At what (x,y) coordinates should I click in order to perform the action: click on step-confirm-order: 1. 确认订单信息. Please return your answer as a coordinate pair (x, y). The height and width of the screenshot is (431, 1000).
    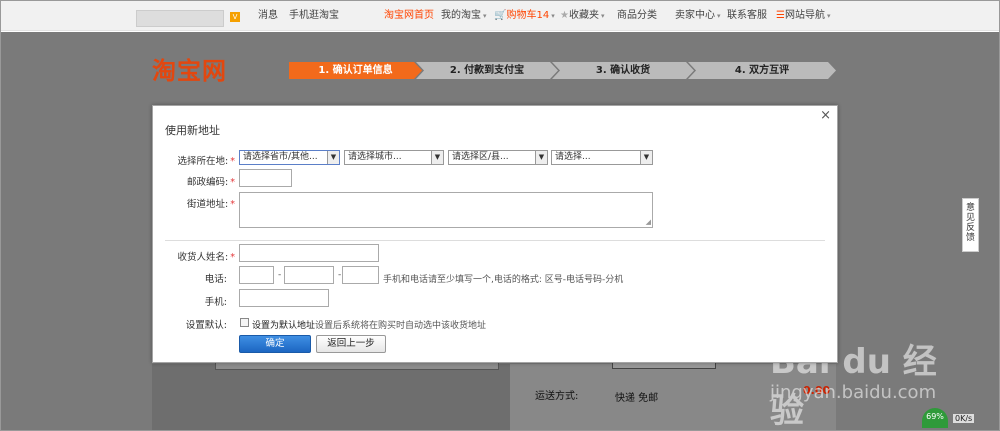
    Looking at the image, I should click on (355, 70).